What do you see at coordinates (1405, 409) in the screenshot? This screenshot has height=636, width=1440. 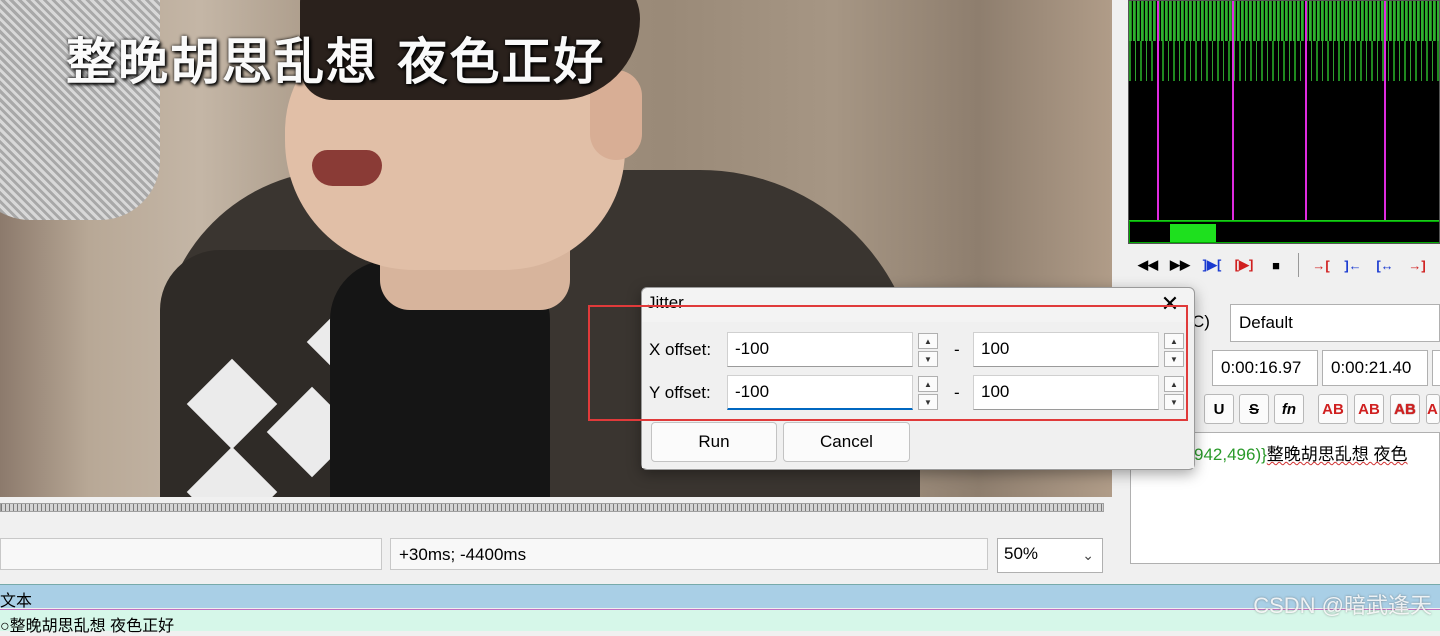 I see `outline-color-button: AB` at bounding box center [1405, 409].